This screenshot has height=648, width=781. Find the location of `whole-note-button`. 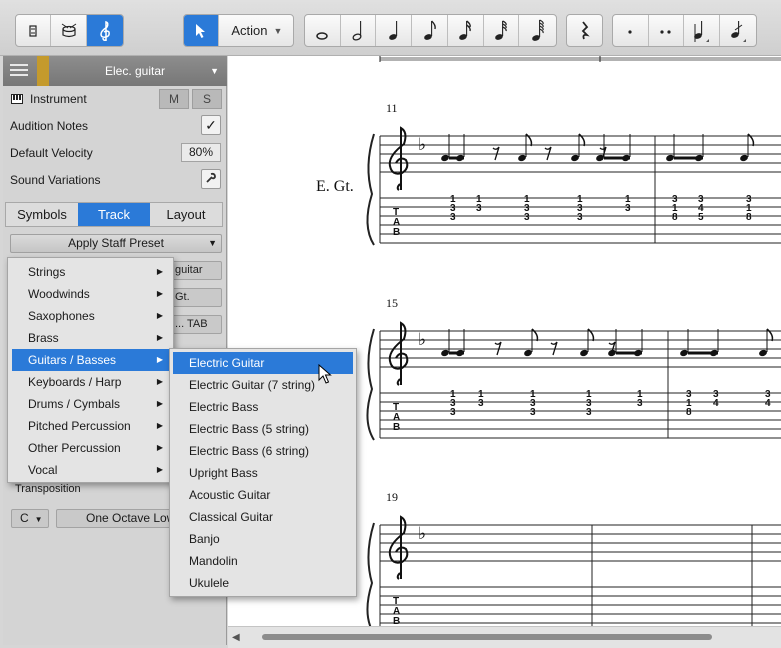

whole-note-button is located at coordinates (323, 30).